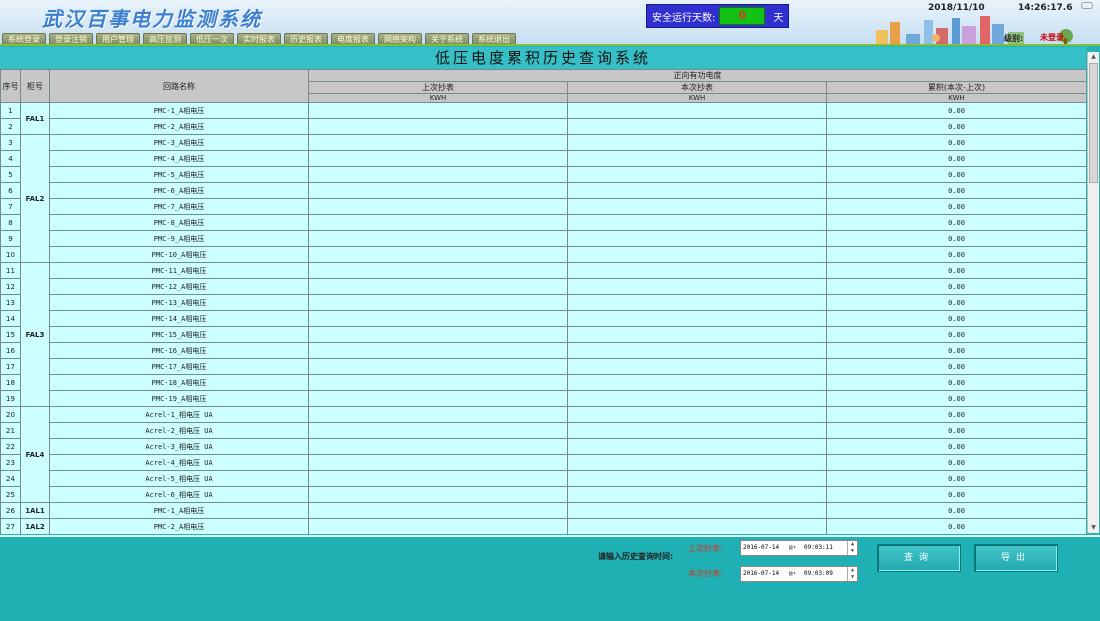  Describe the element at coordinates (1093, 528) in the screenshot. I see `scroll-down-icon: ▼` at that location.